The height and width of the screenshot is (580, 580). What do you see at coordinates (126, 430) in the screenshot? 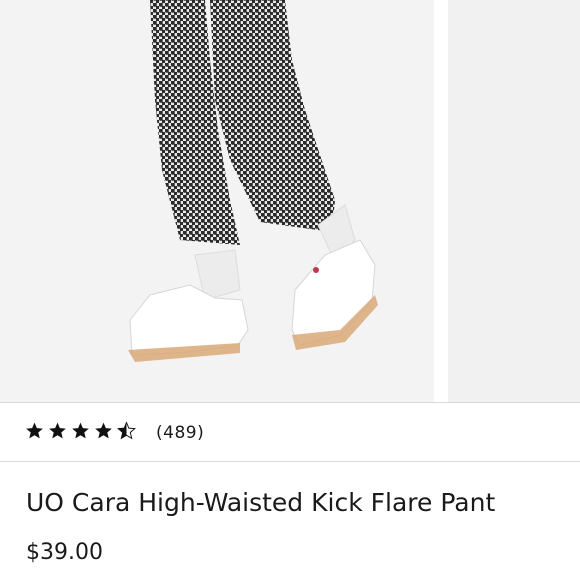
I see `star-half-icon` at bounding box center [126, 430].